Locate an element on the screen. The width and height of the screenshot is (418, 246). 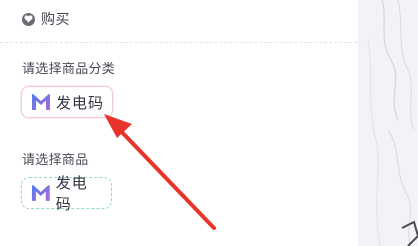
product-option: 发电码 is located at coordinates (66, 193).